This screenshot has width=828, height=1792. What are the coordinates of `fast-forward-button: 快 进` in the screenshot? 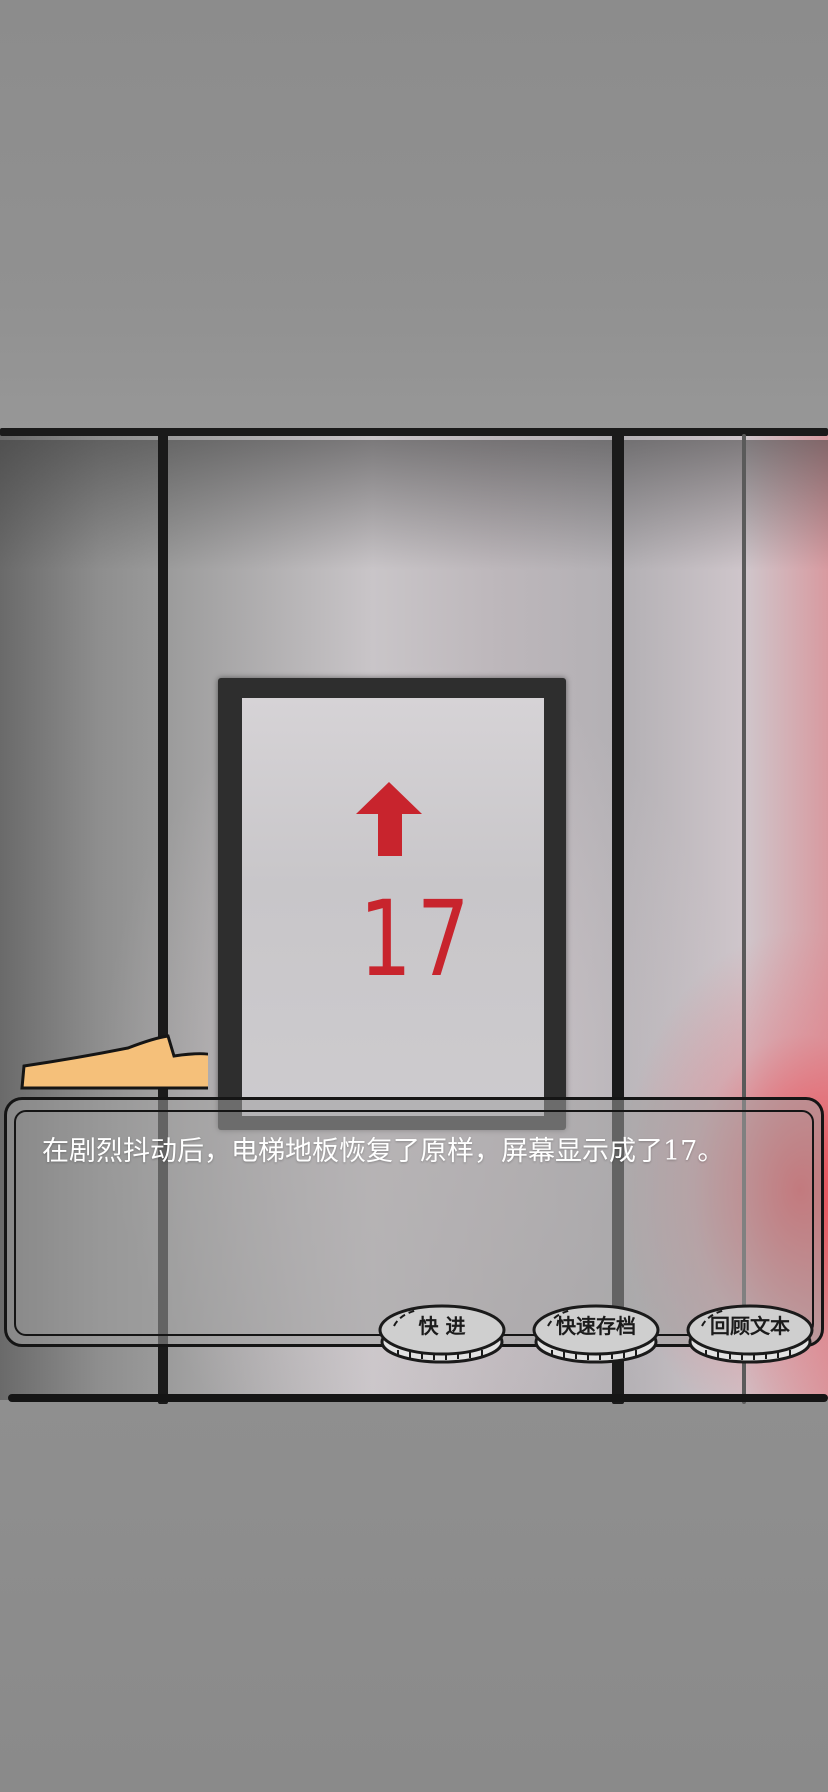 It's located at (442, 1333).